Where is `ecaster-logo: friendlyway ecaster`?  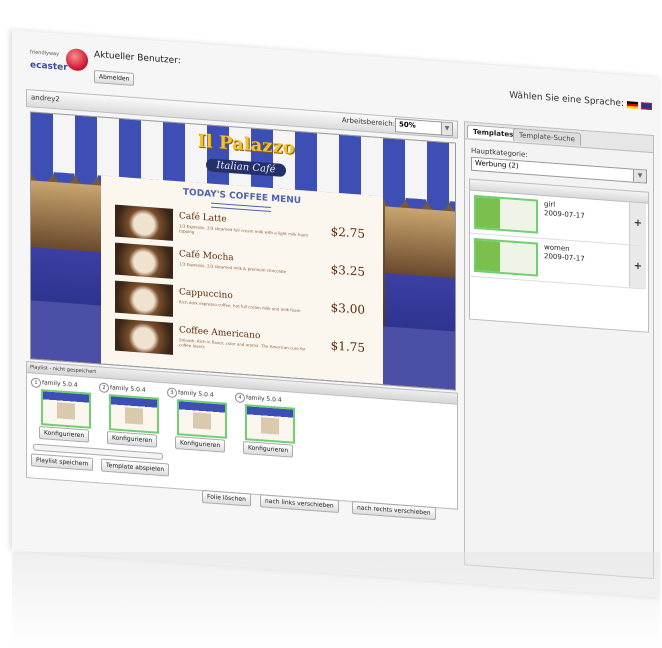
ecaster-logo: friendlyway ecaster is located at coordinates (60, 64).